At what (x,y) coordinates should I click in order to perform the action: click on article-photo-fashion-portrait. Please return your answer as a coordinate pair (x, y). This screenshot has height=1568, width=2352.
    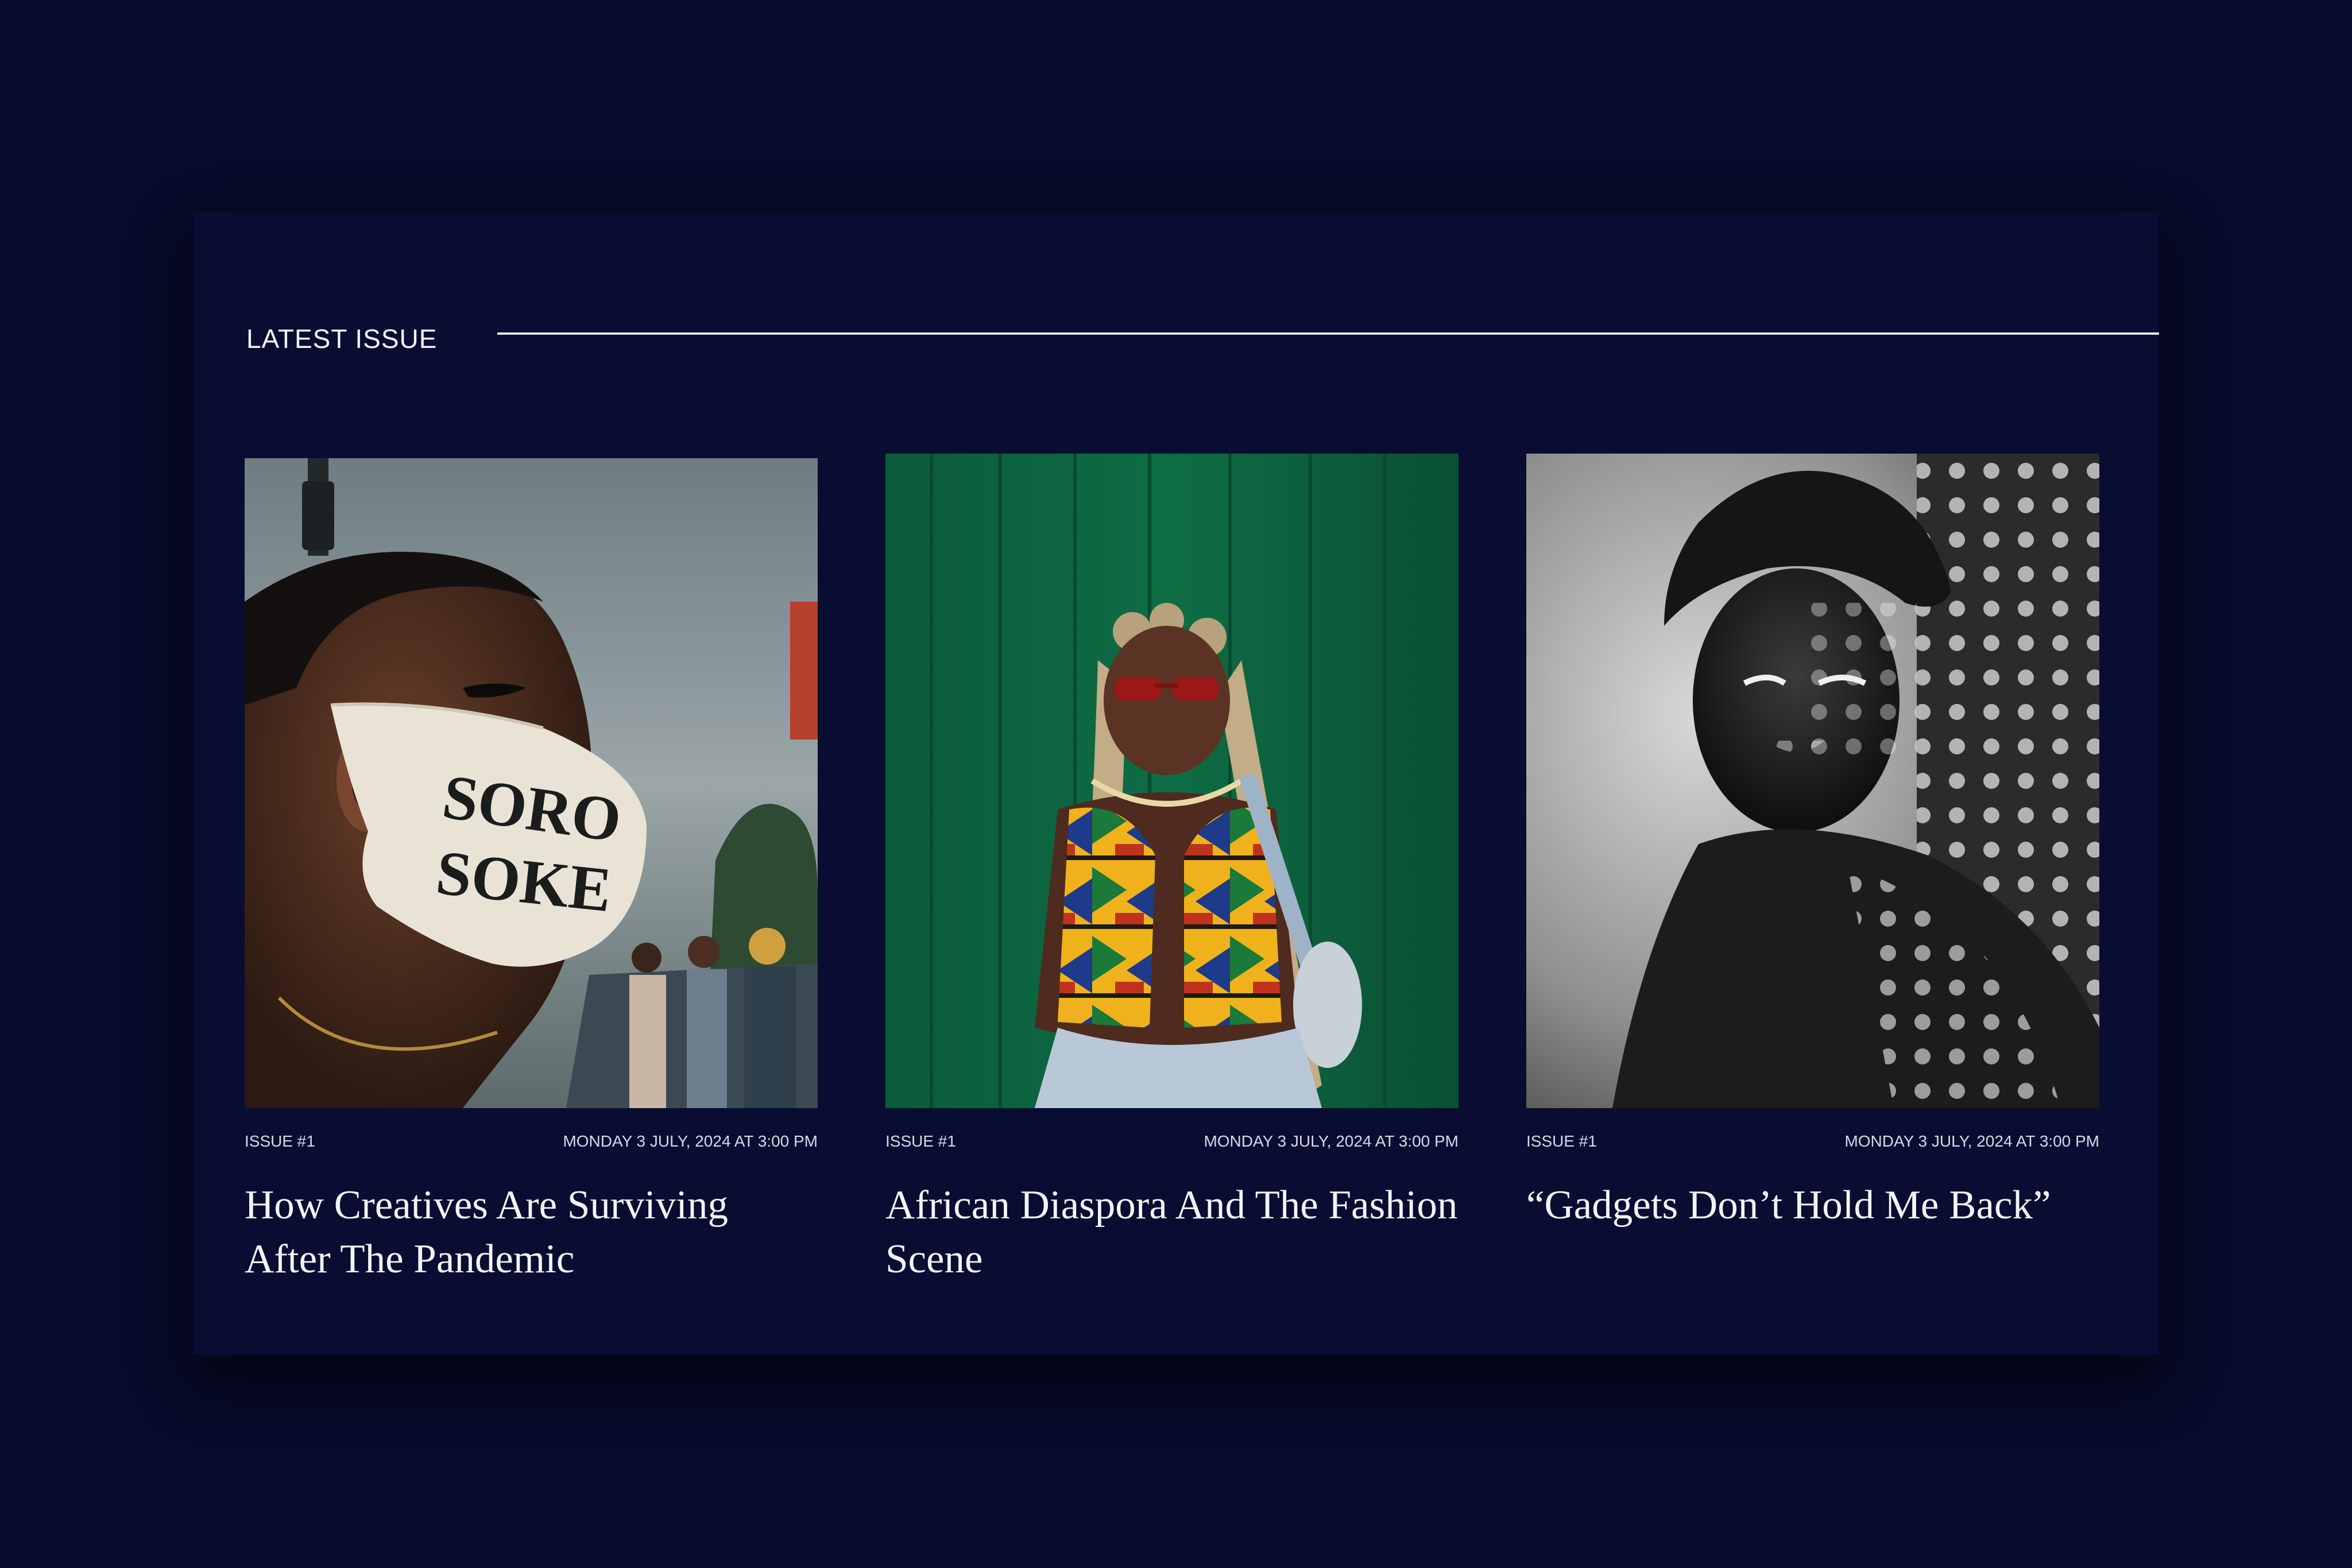
    Looking at the image, I should click on (1172, 781).